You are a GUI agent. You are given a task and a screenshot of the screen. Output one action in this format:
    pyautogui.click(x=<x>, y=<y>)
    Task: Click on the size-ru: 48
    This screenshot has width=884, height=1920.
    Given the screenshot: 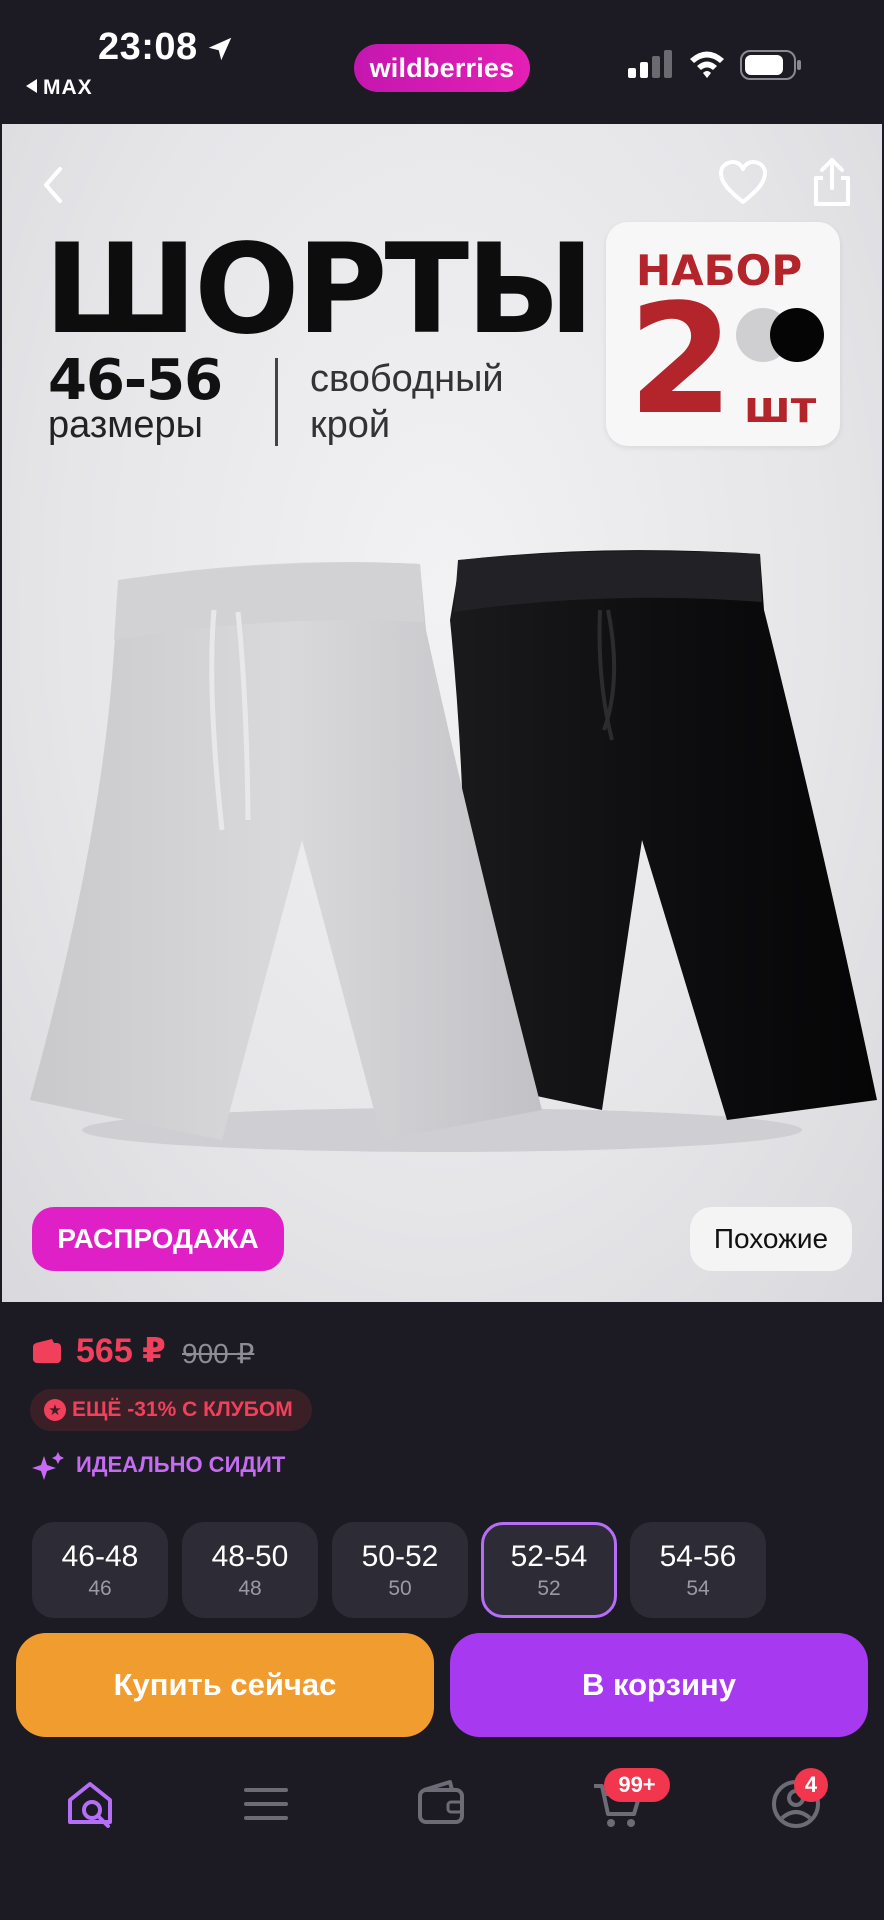 What is the action you would take?
    pyautogui.click(x=250, y=1588)
    